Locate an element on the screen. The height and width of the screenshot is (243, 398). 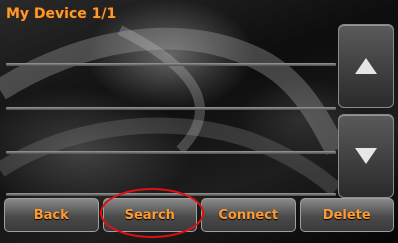
page-title: My Device 1/1 is located at coordinates (61, 14).